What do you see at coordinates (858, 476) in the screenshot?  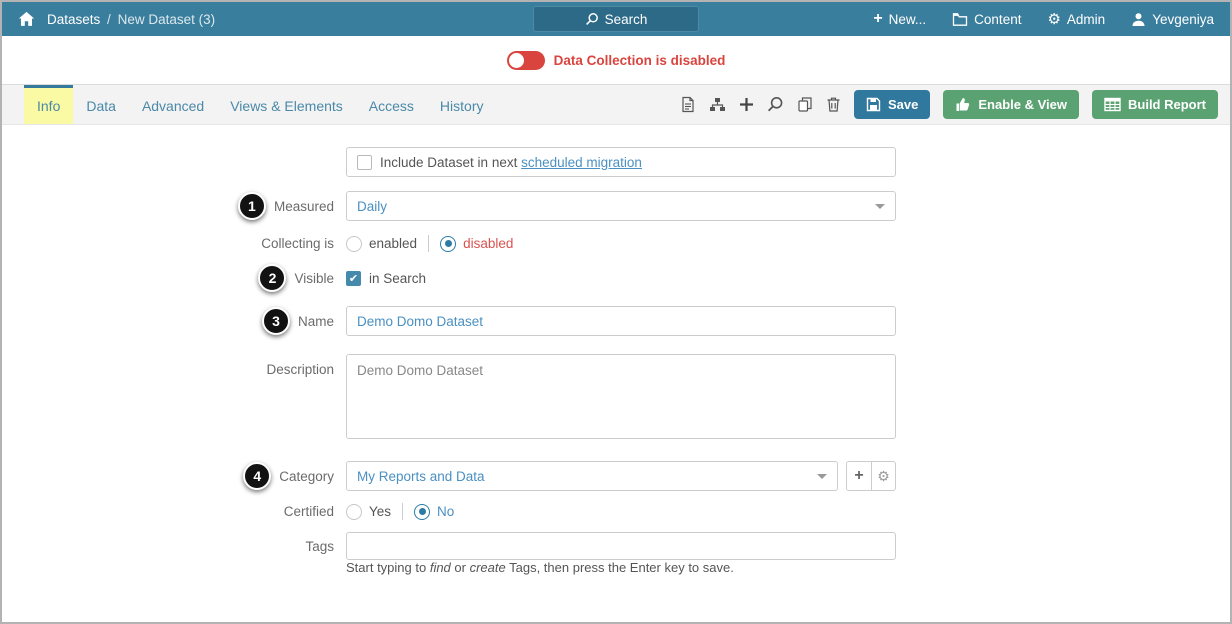 I see `add-category-button: +` at bounding box center [858, 476].